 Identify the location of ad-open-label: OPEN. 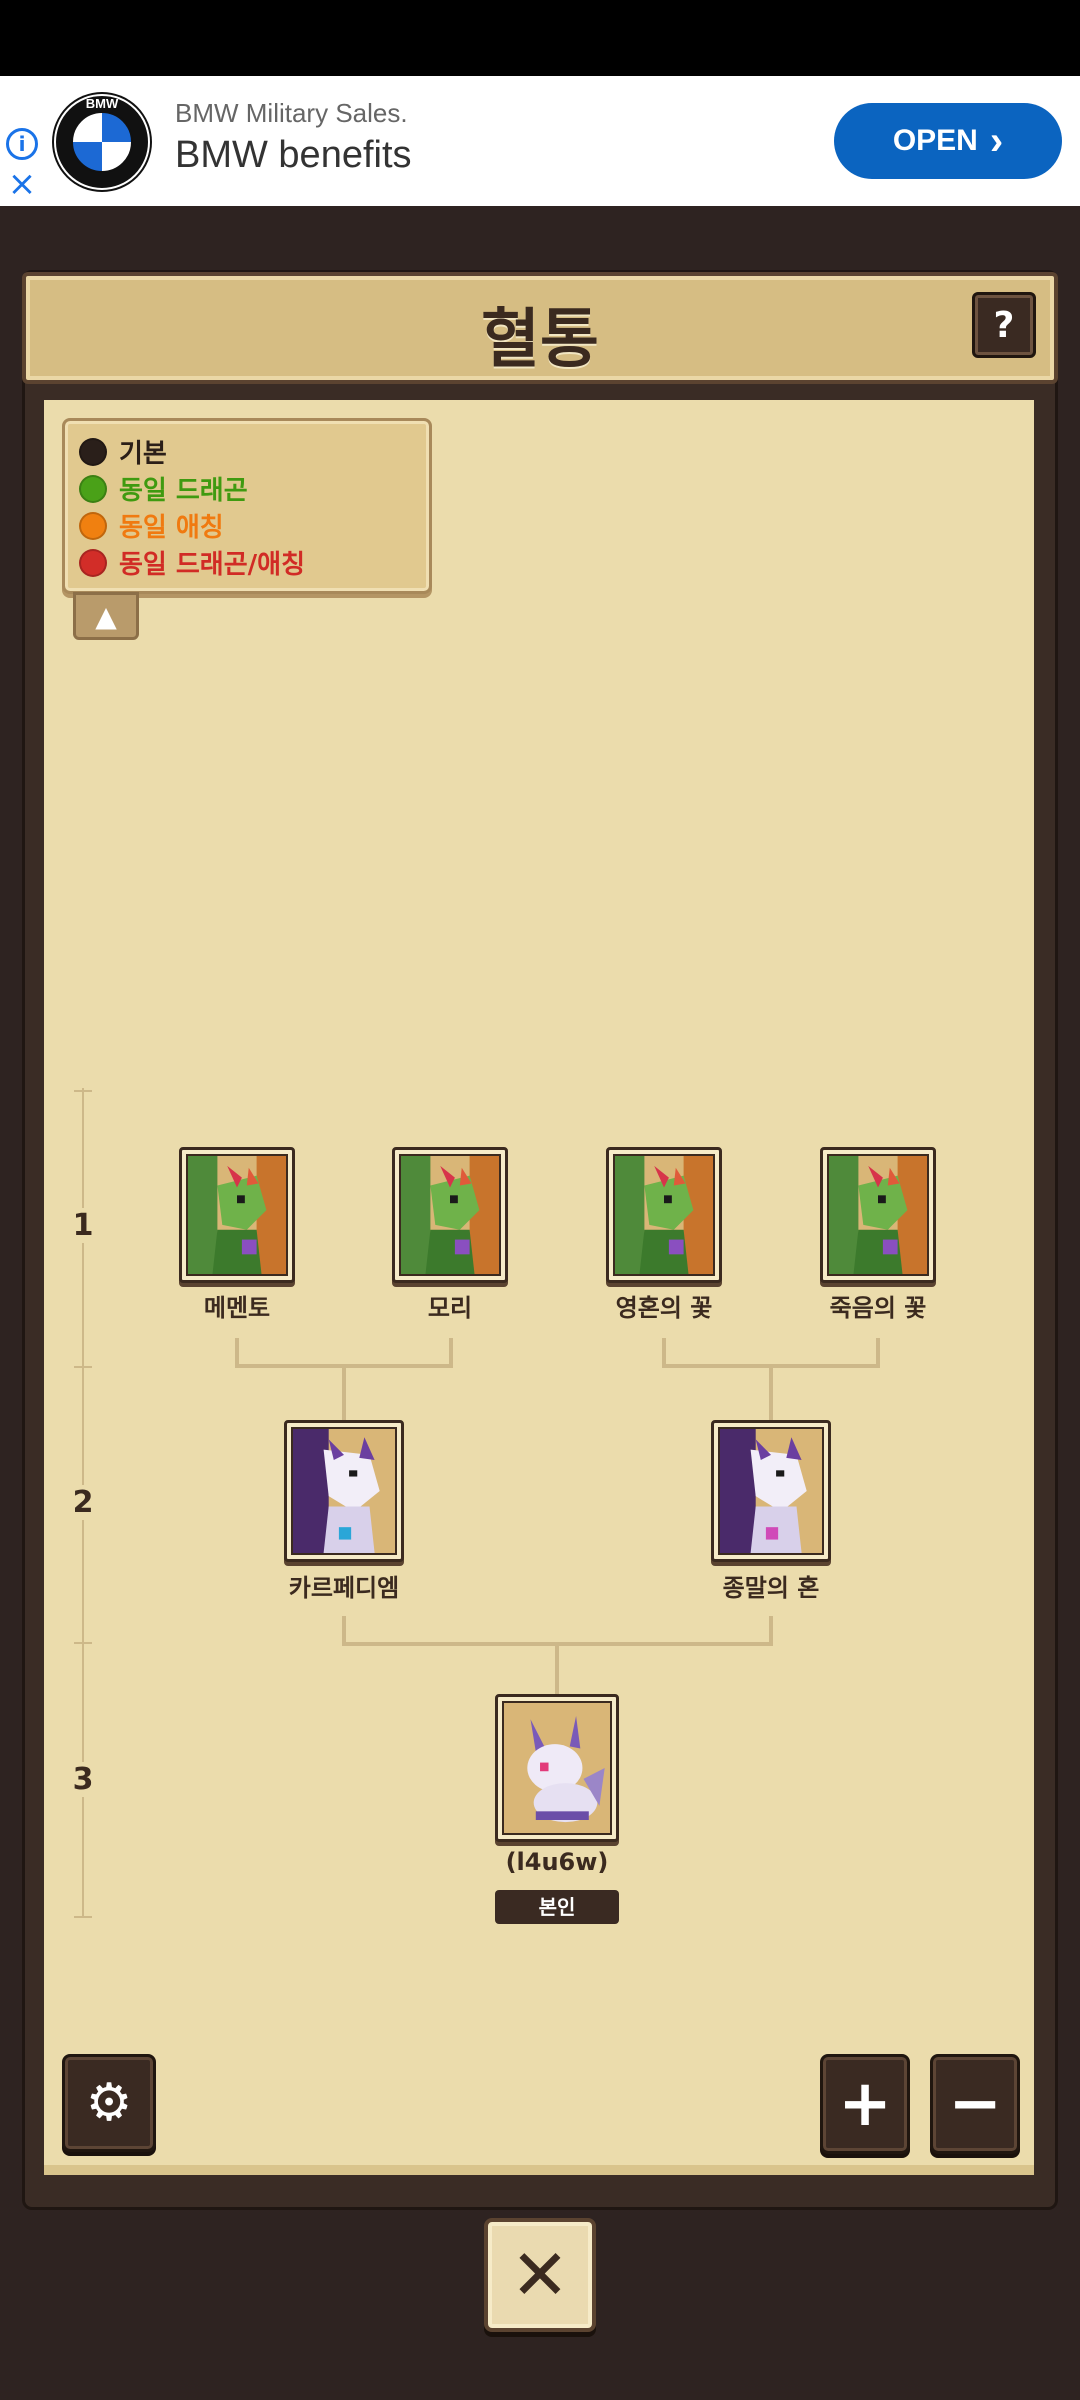
(935, 140).